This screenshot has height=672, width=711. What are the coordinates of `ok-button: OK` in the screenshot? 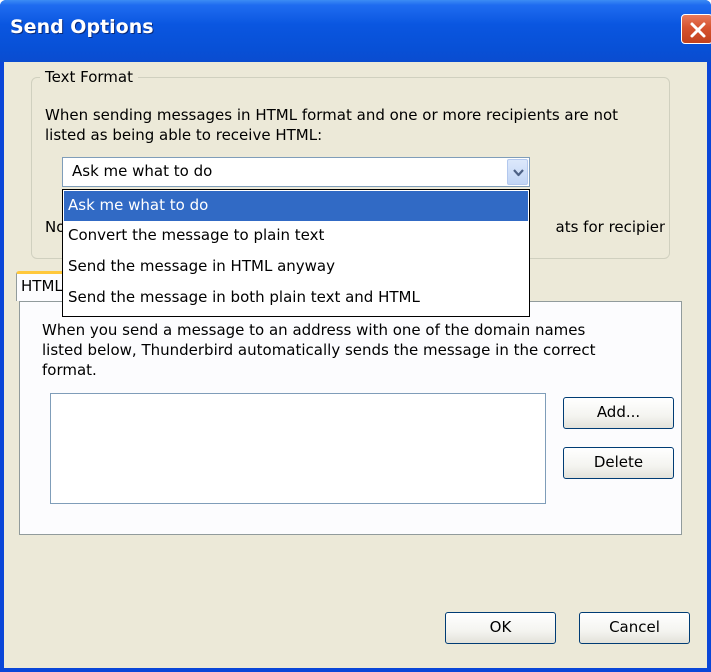 It's located at (500, 628).